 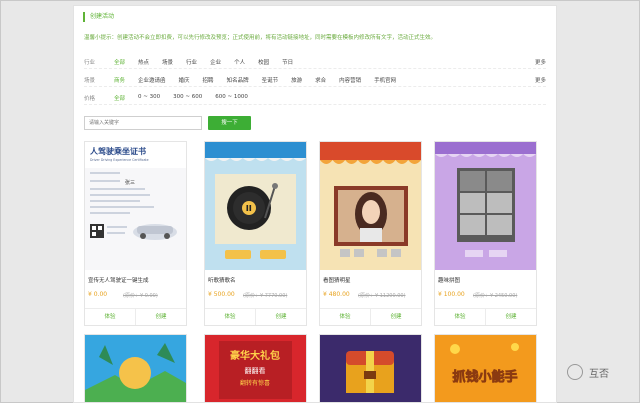 I want to click on filter-label: 行业, so click(x=90, y=63).